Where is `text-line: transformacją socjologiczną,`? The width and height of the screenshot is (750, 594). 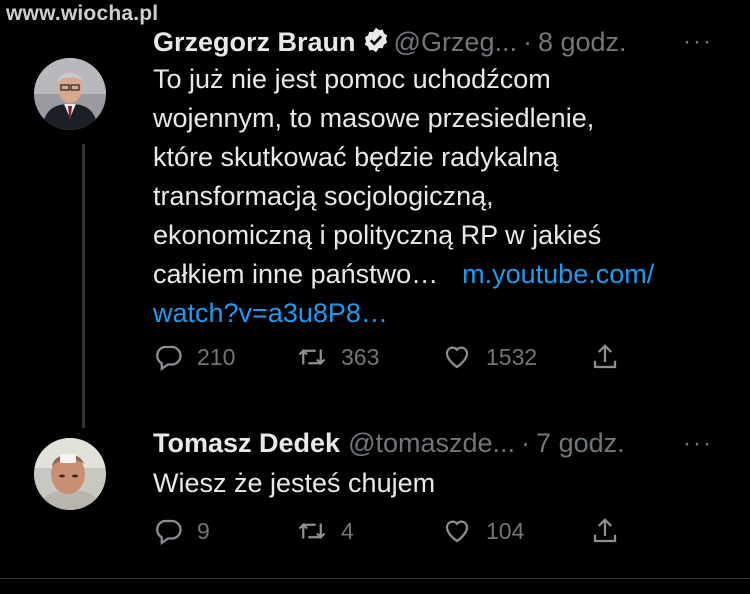
text-line: transformacją socjologiczną, is located at coordinates (323, 196).